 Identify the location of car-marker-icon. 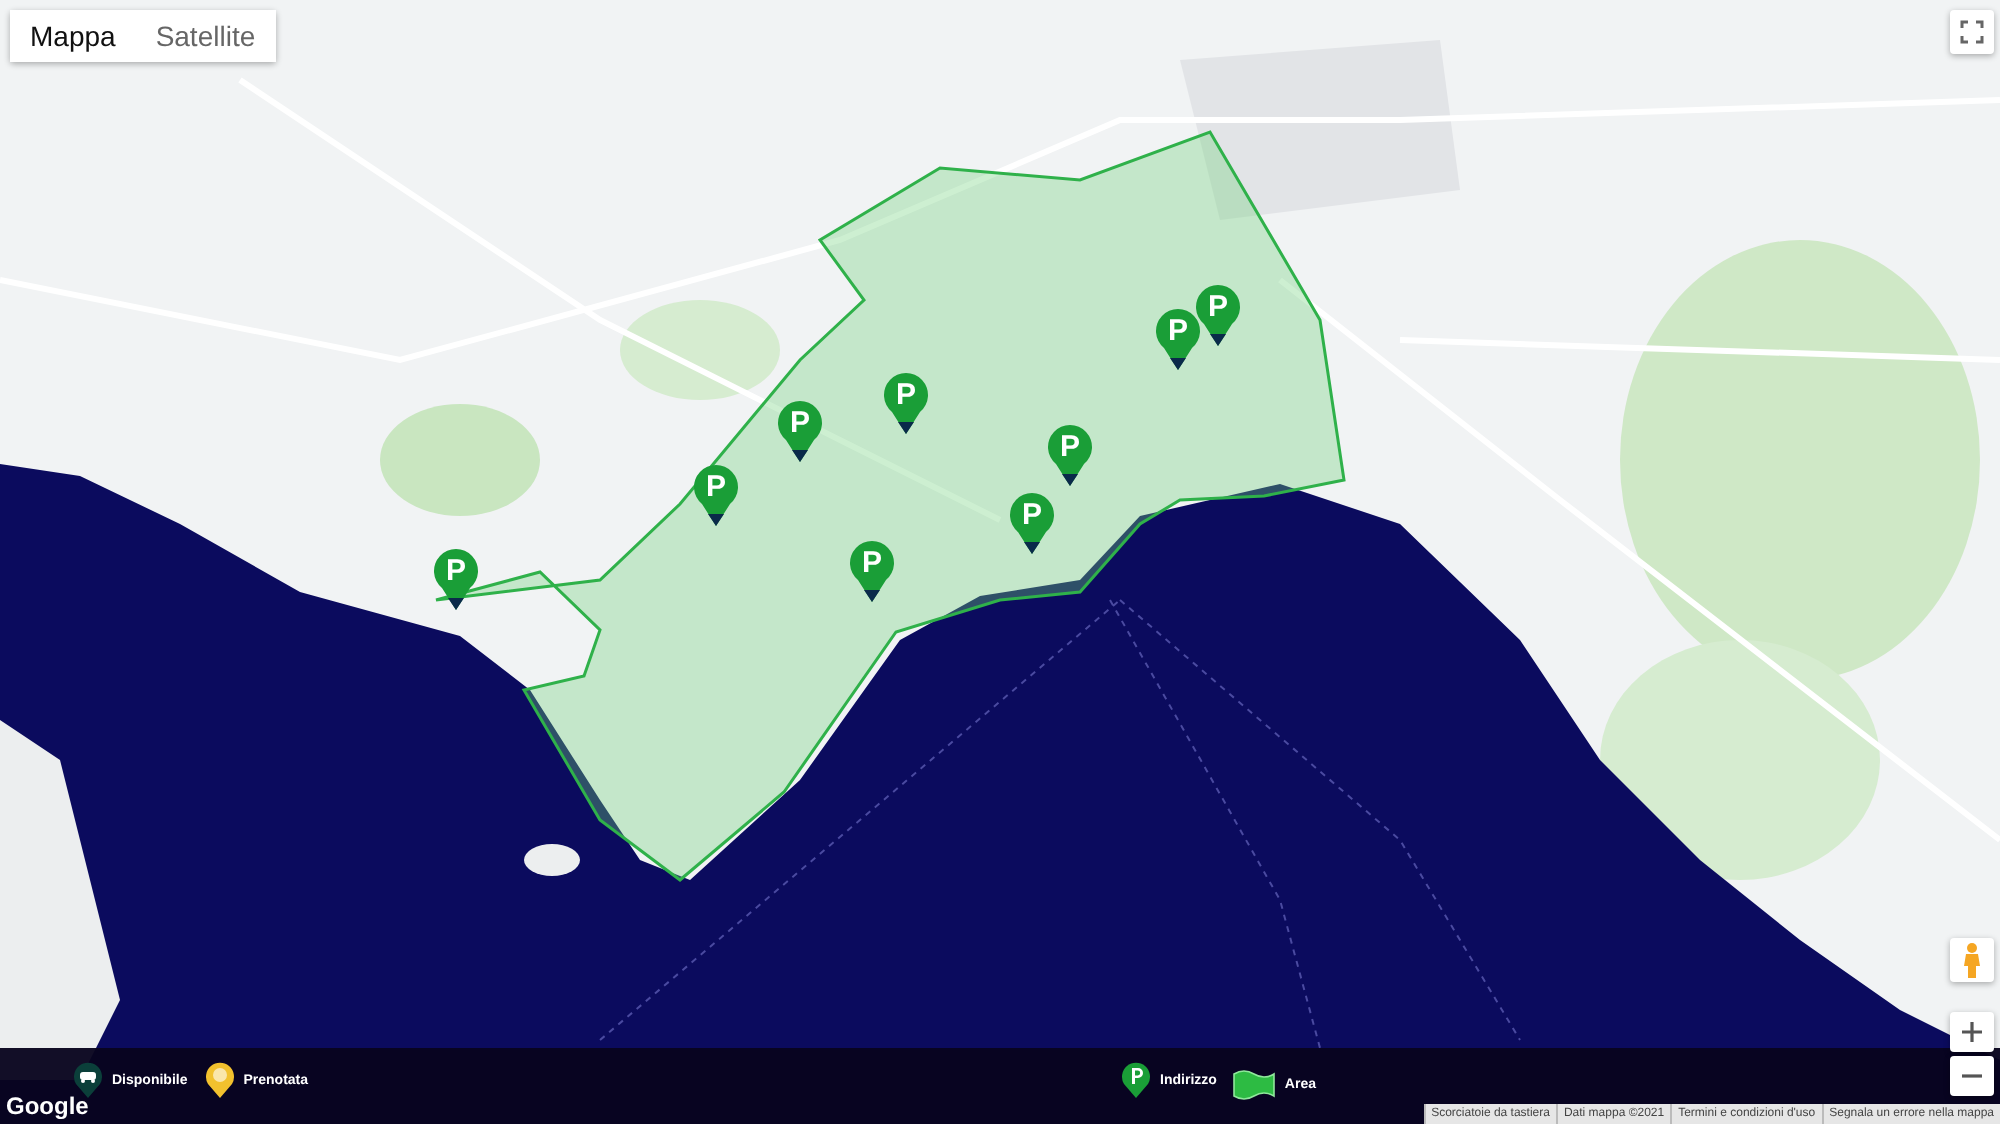
(88, 1080).